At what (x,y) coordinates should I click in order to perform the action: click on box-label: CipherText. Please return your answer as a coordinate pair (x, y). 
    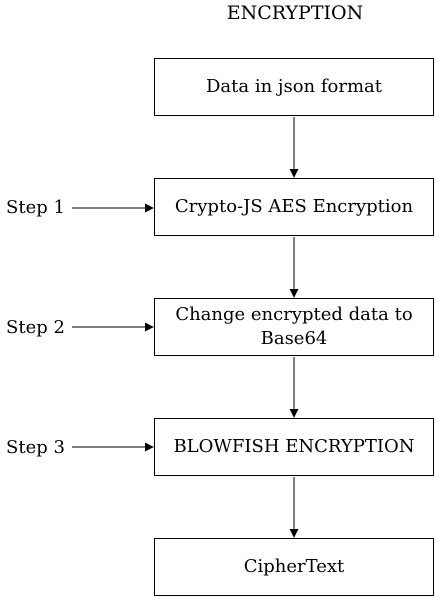
    Looking at the image, I should click on (294, 566).